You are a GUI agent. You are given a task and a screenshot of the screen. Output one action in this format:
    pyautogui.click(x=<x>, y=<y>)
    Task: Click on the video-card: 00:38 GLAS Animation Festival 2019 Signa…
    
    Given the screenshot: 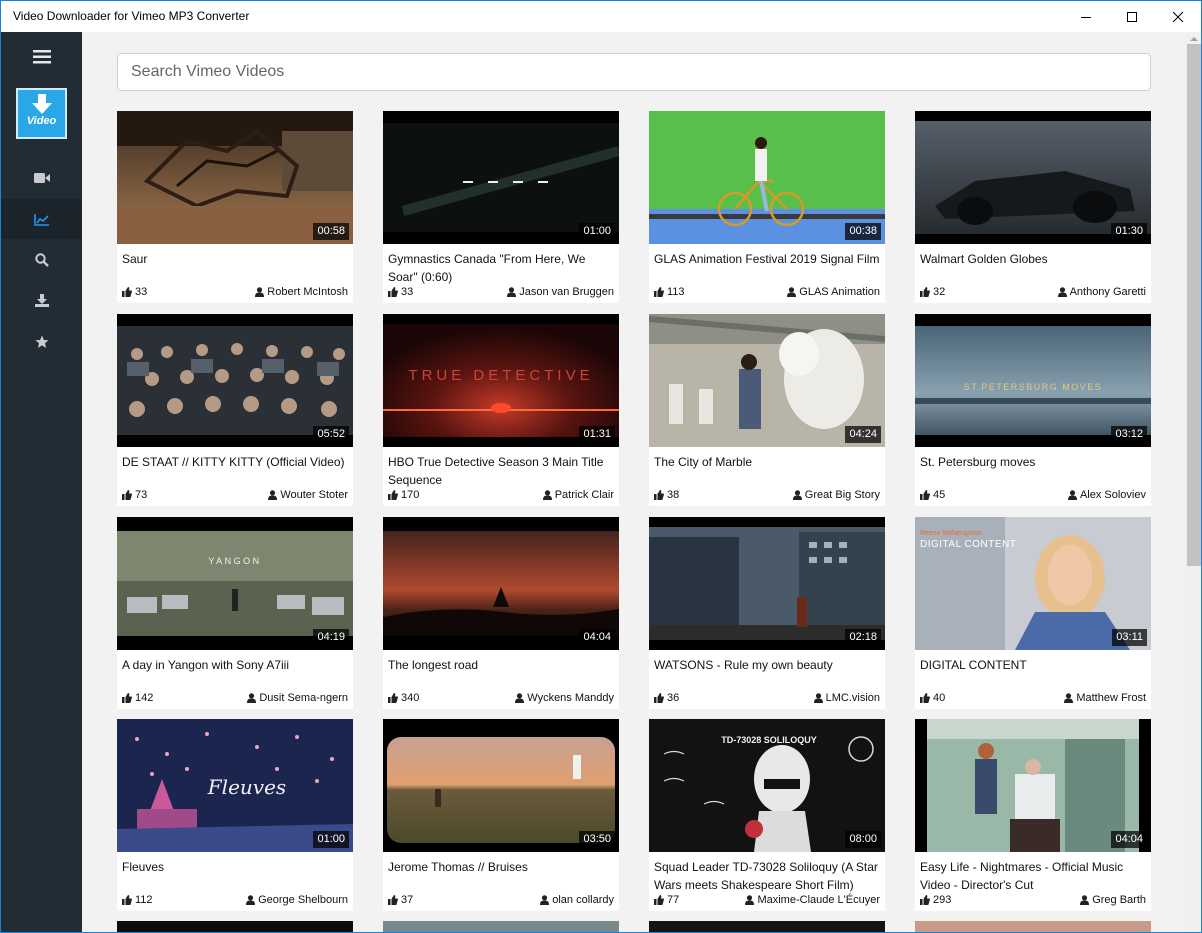 What is the action you would take?
    pyautogui.click(x=767, y=207)
    